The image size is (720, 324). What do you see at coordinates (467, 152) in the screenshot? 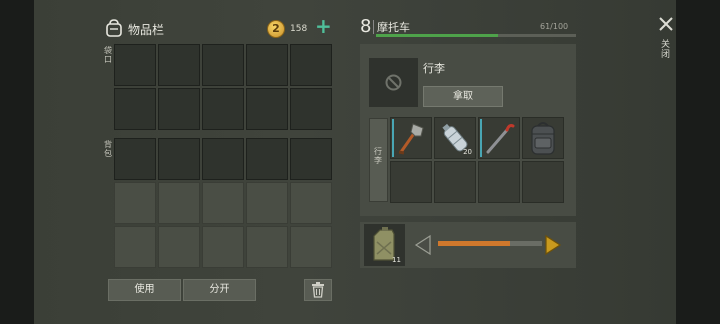
I see `item-quantity: 20` at bounding box center [467, 152].